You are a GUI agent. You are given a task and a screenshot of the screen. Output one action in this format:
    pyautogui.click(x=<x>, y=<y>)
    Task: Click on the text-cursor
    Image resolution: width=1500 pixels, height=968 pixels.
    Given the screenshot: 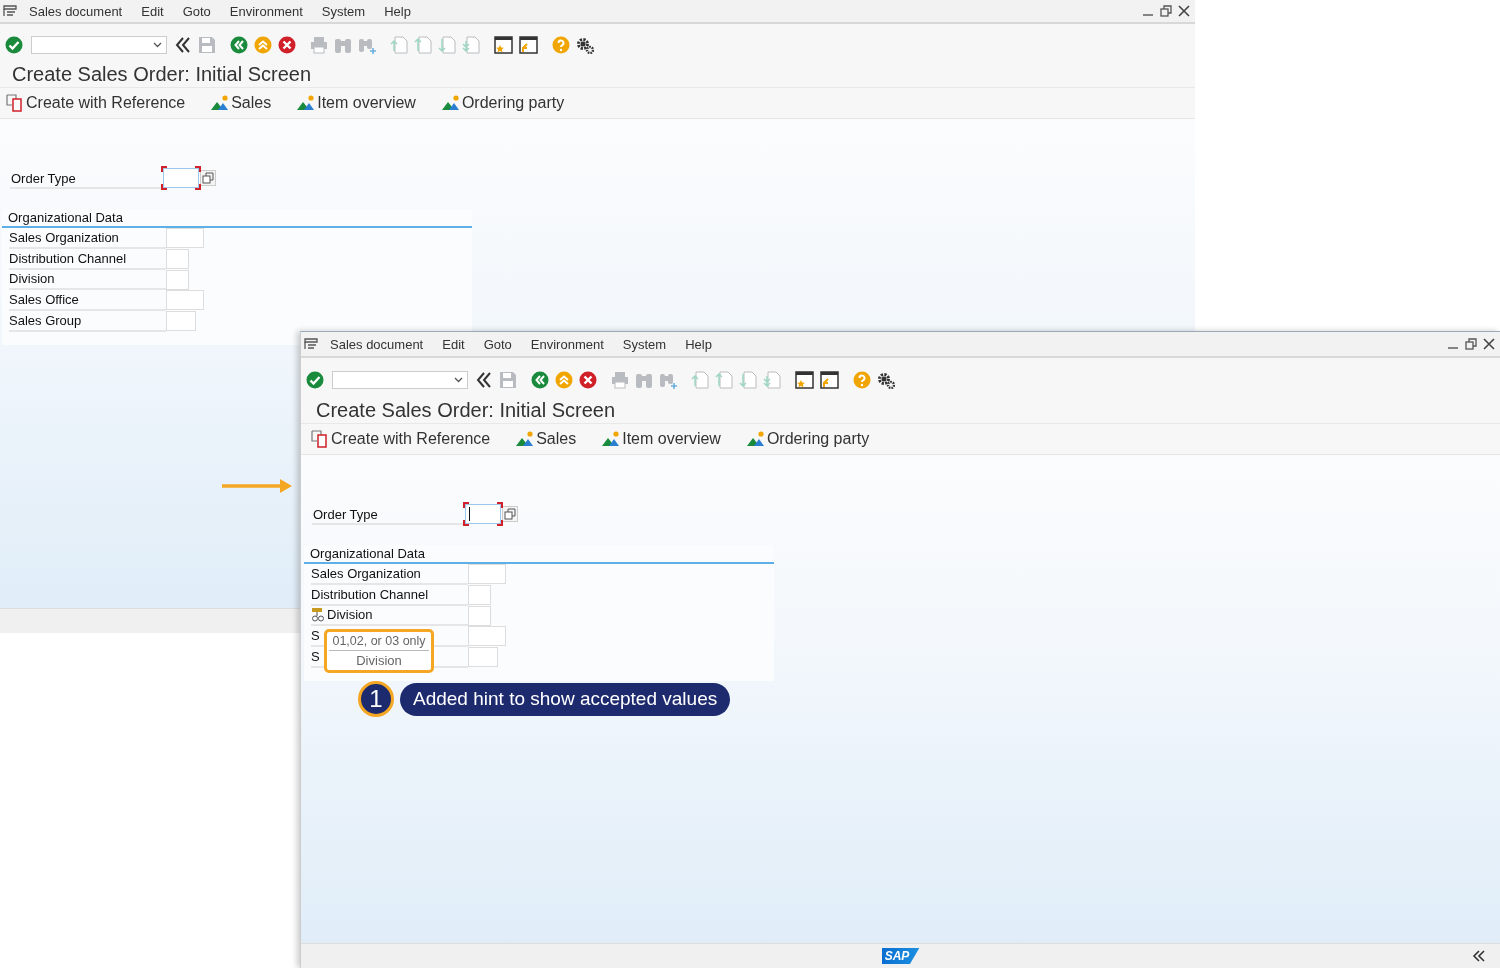 What is the action you would take?
    pyautogui.click(x=469, y=514)
    